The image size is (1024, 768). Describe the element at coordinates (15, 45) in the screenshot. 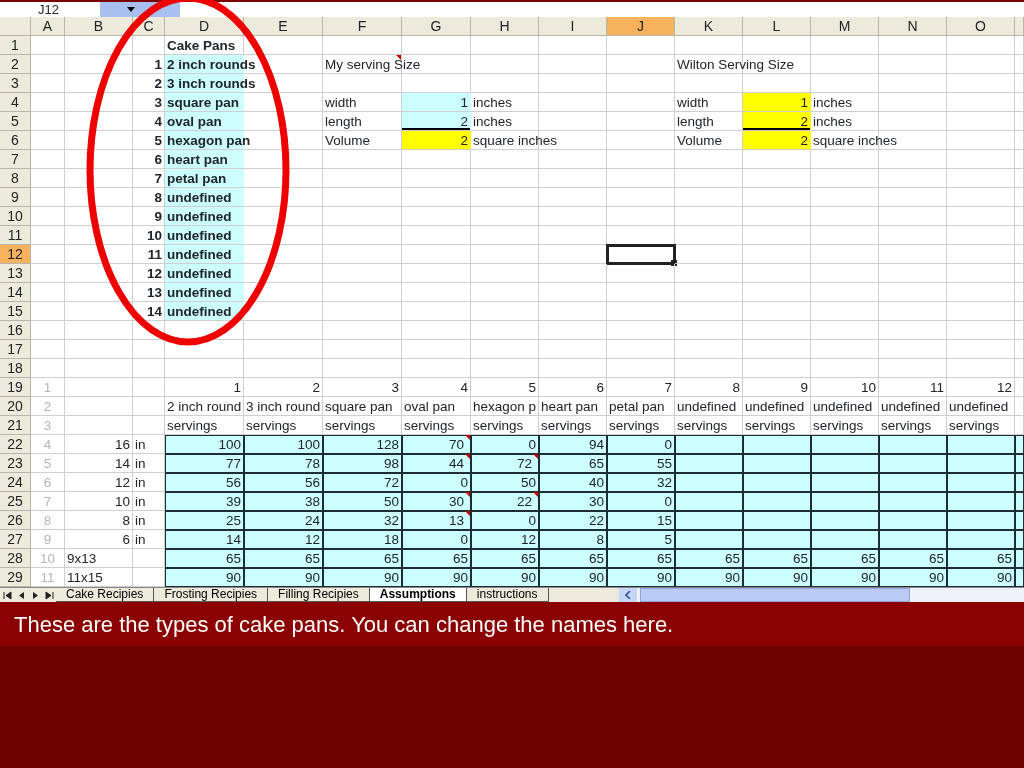

I see `row-header: 1` at that location.